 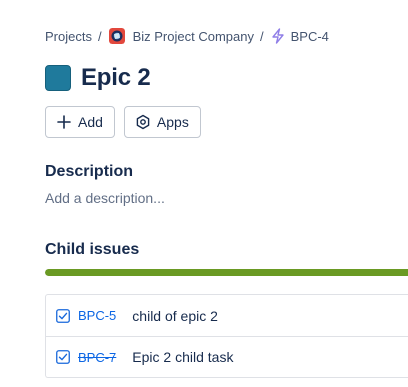 What do you see at coordinates (97, 357) in the screenshot?
I see `child-issue-key-link: BPC-7` at bounding box center [97, 357].